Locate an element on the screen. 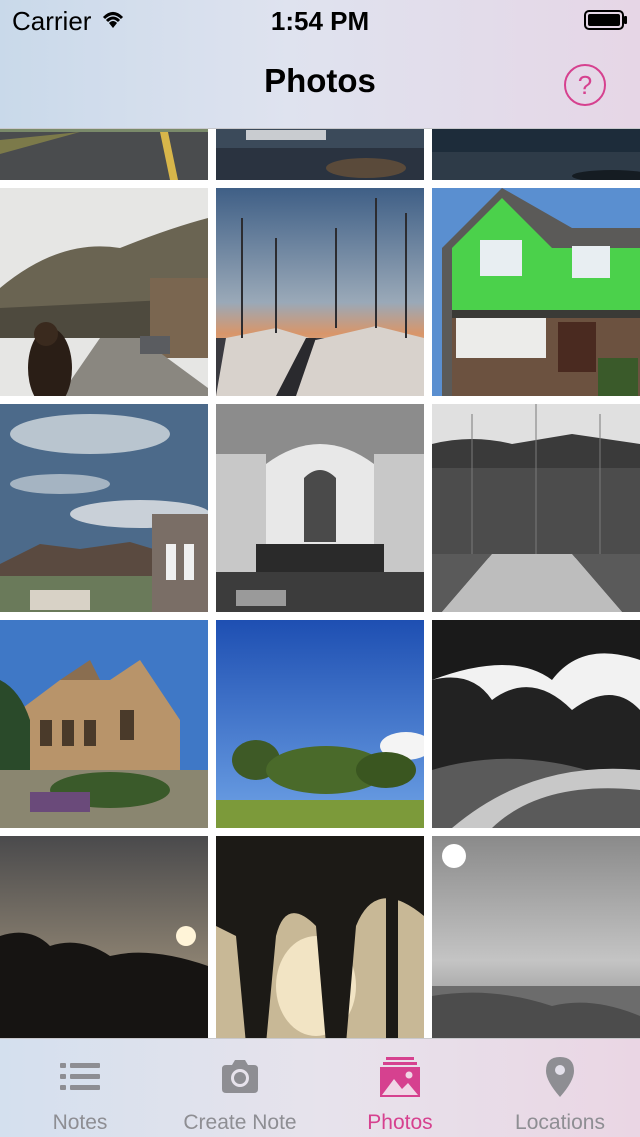 The width and height of the screenshot is (640, 1137). marina-sunset-photo is located at coordinates (320, 292).